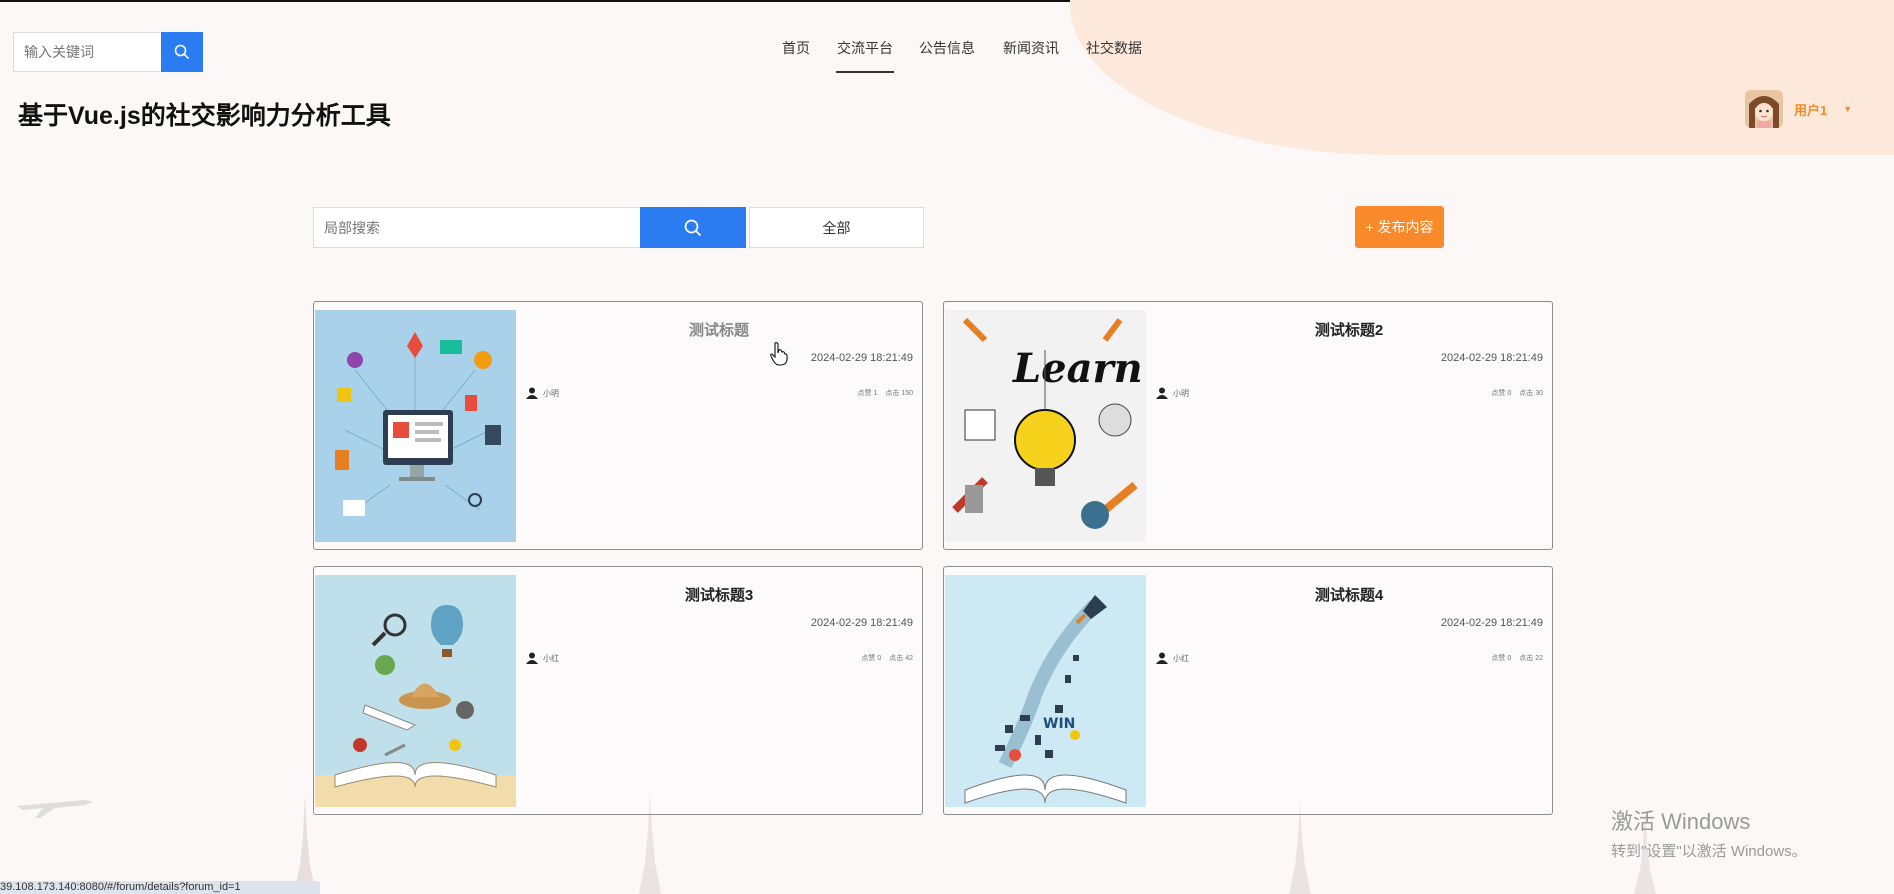 This screenshot has width=1894, height=894. What do you see at coordinates (719, 594) in the screenshot?
I see `post-title: 测试标题3` at bounding box center [719, 594].